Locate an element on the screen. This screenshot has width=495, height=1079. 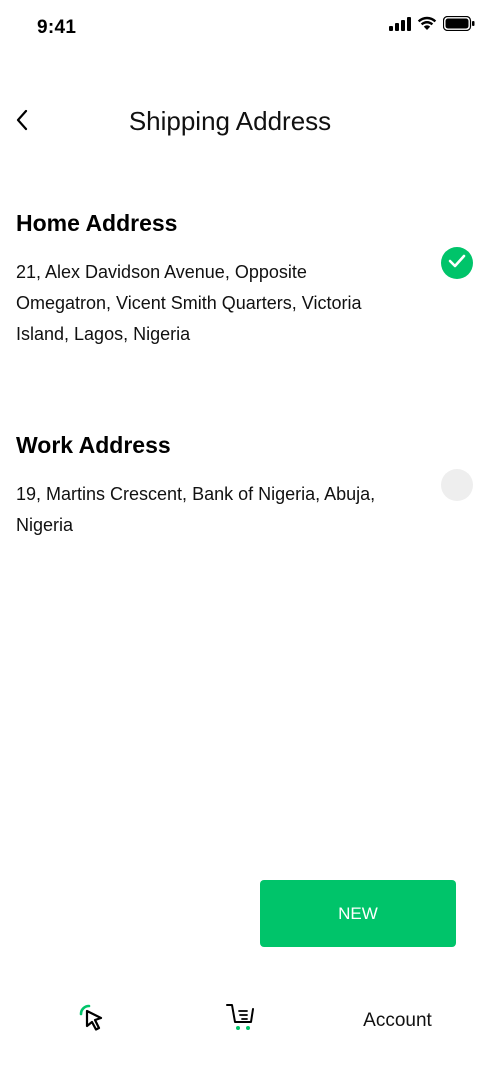
status-icons is located at coordinates (432, 25).